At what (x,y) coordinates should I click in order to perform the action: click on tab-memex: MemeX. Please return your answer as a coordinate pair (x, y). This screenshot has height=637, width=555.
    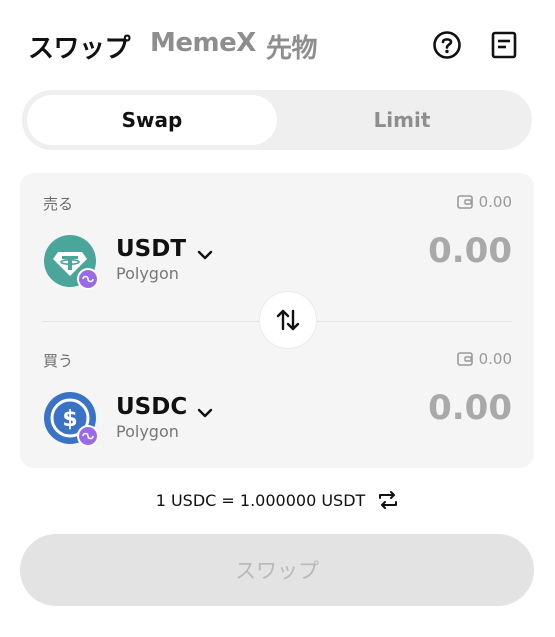
    Looking at the image, I should click on (203, 43).